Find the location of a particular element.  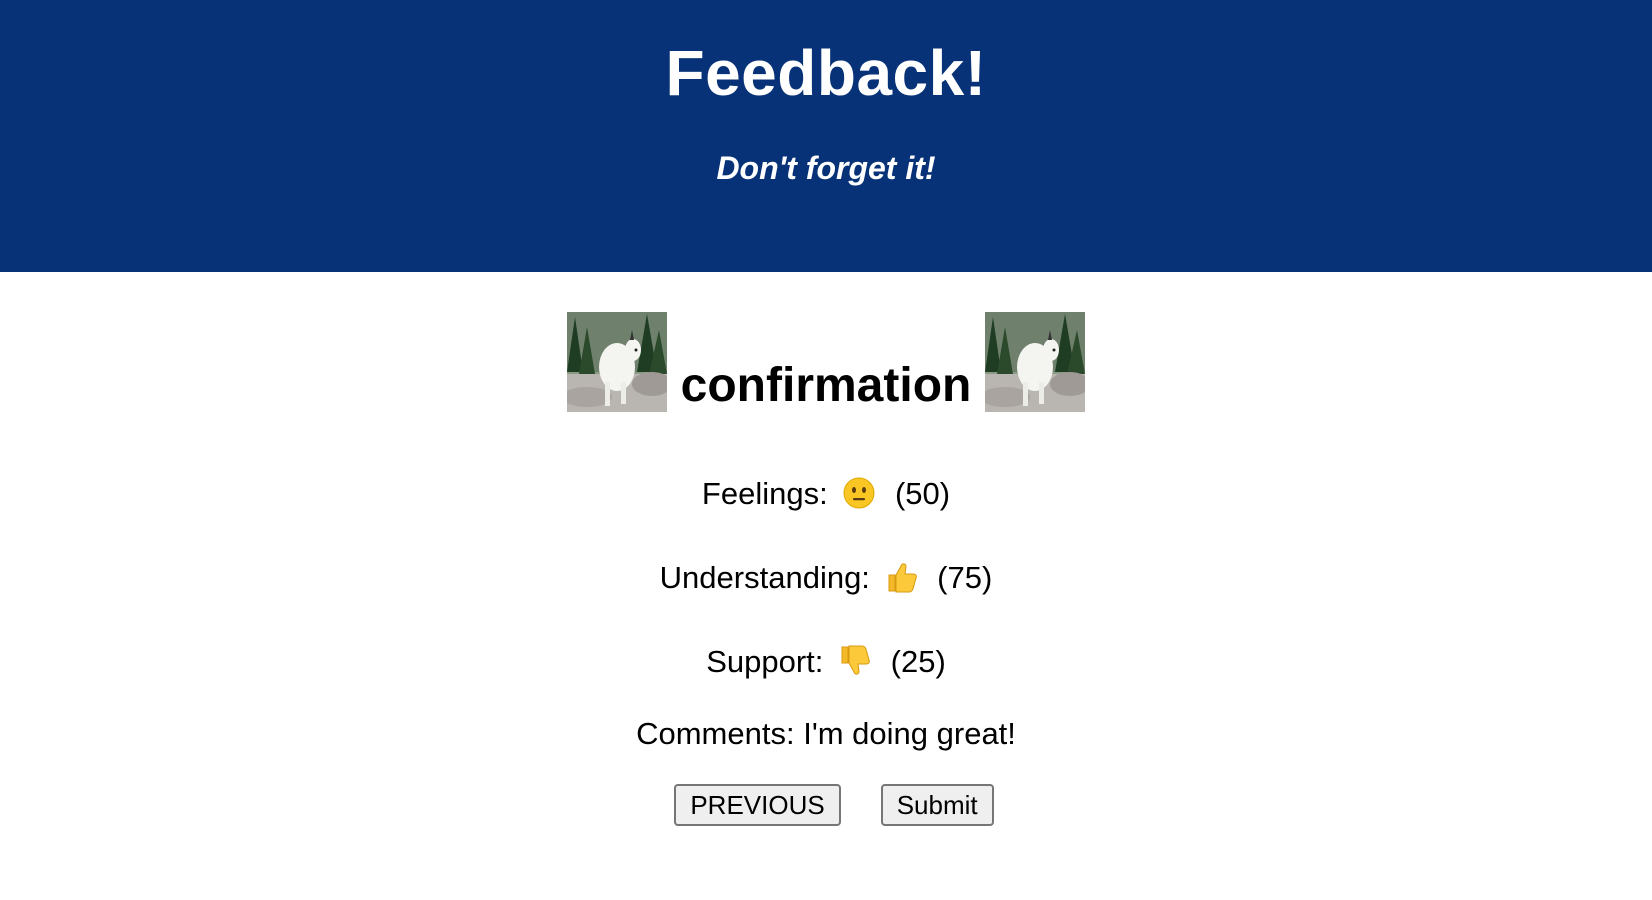

feelings-row: Feelings: (50) is located at coordinates (826, 494).